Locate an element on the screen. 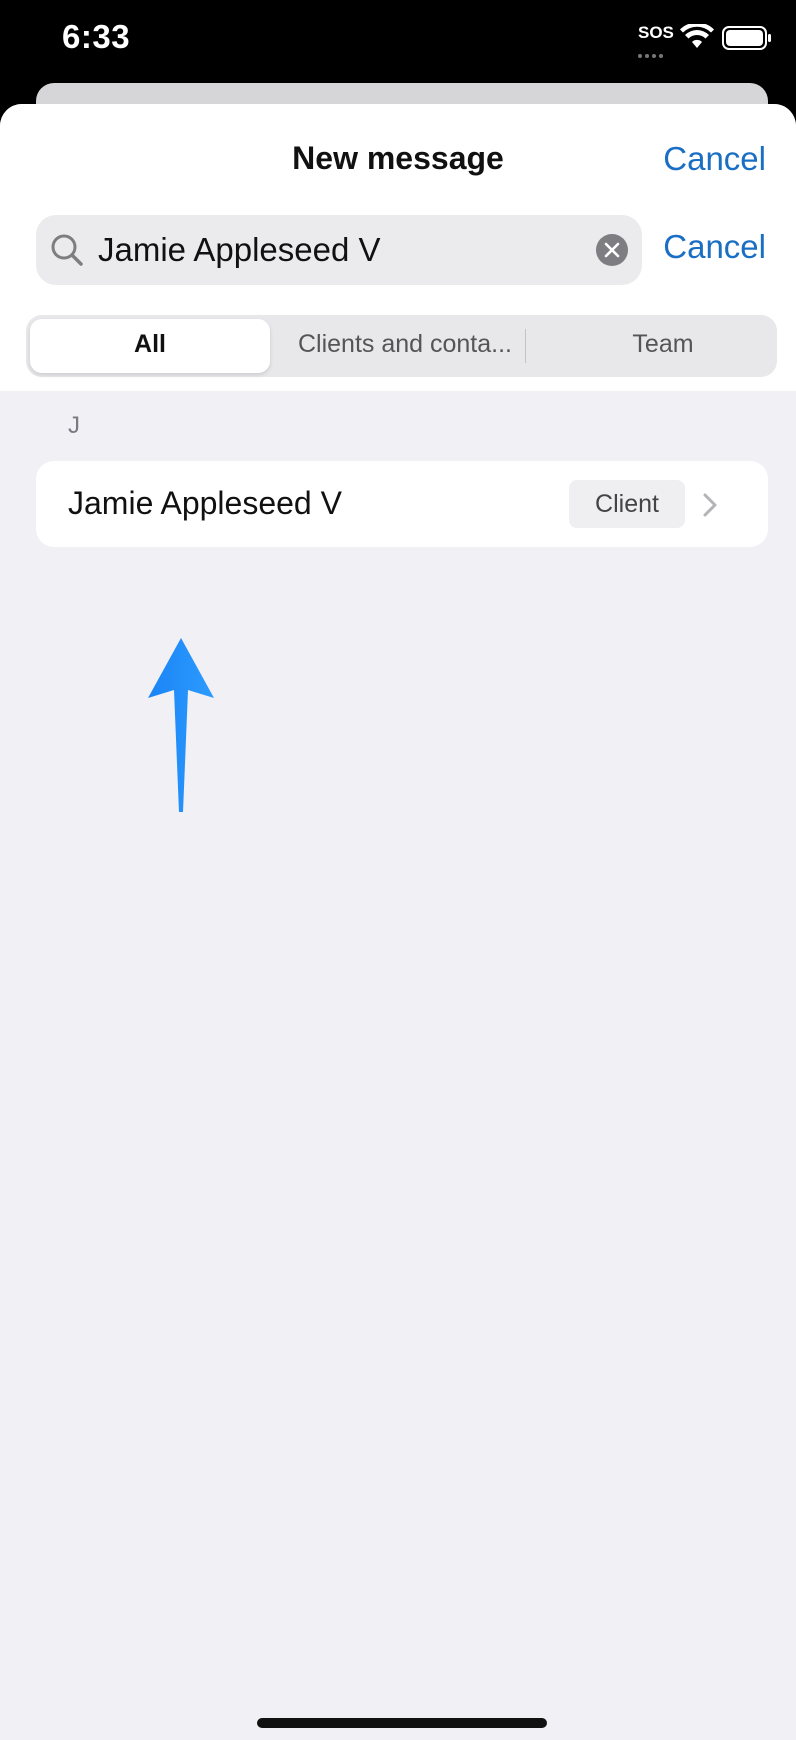 This screenshot has width=796, height=1740. tab-team: Team is located at coordinates (663, 344).